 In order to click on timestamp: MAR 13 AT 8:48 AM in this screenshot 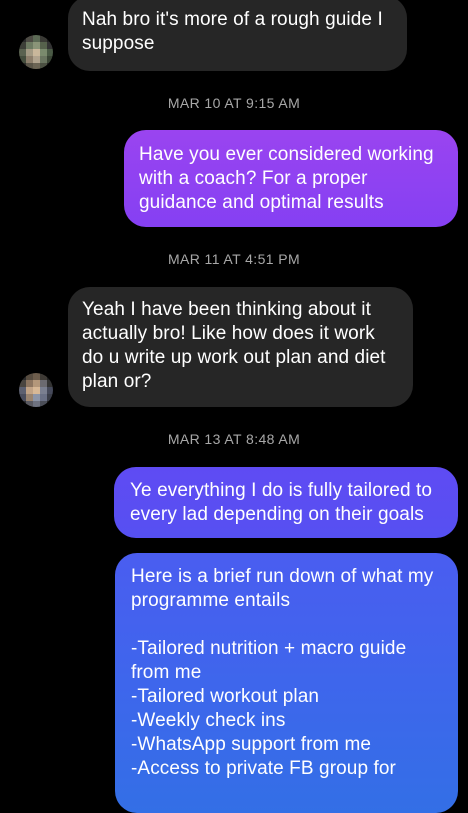, I will do `click(234, 439)`.